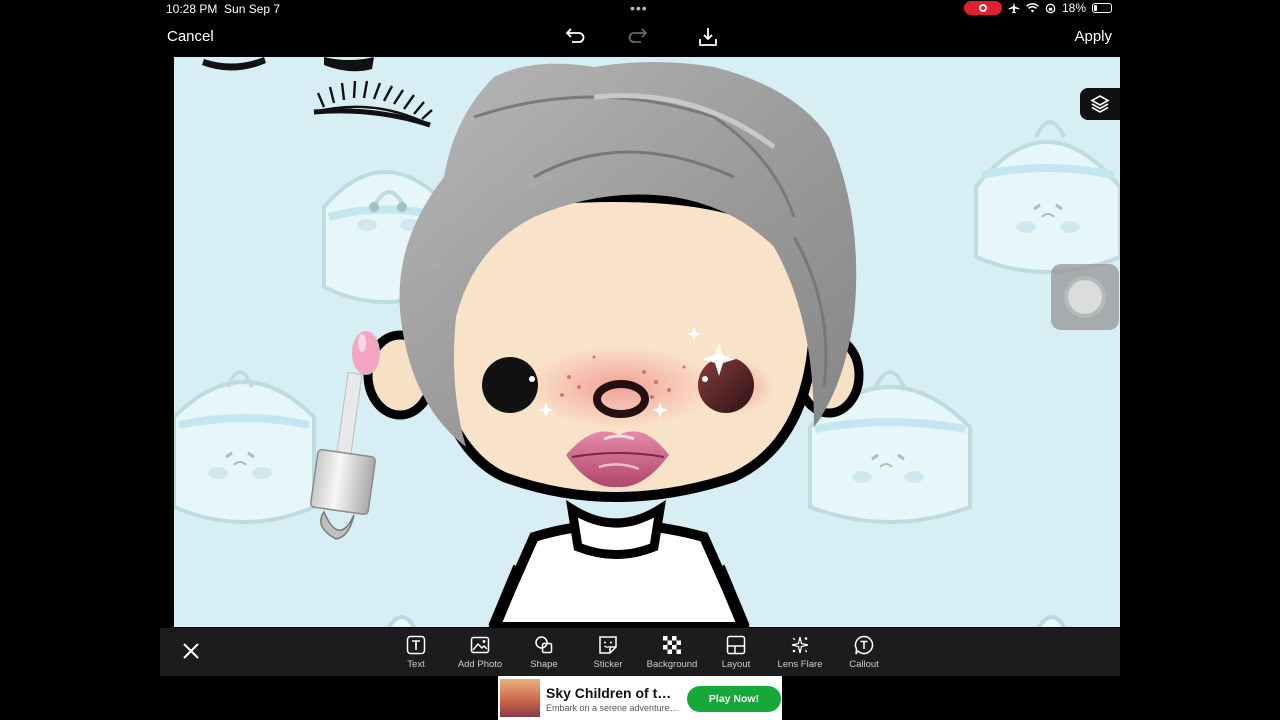 The image size is (1280, 720). I want to click on tool-label: Add Photo, so click(480, 664).